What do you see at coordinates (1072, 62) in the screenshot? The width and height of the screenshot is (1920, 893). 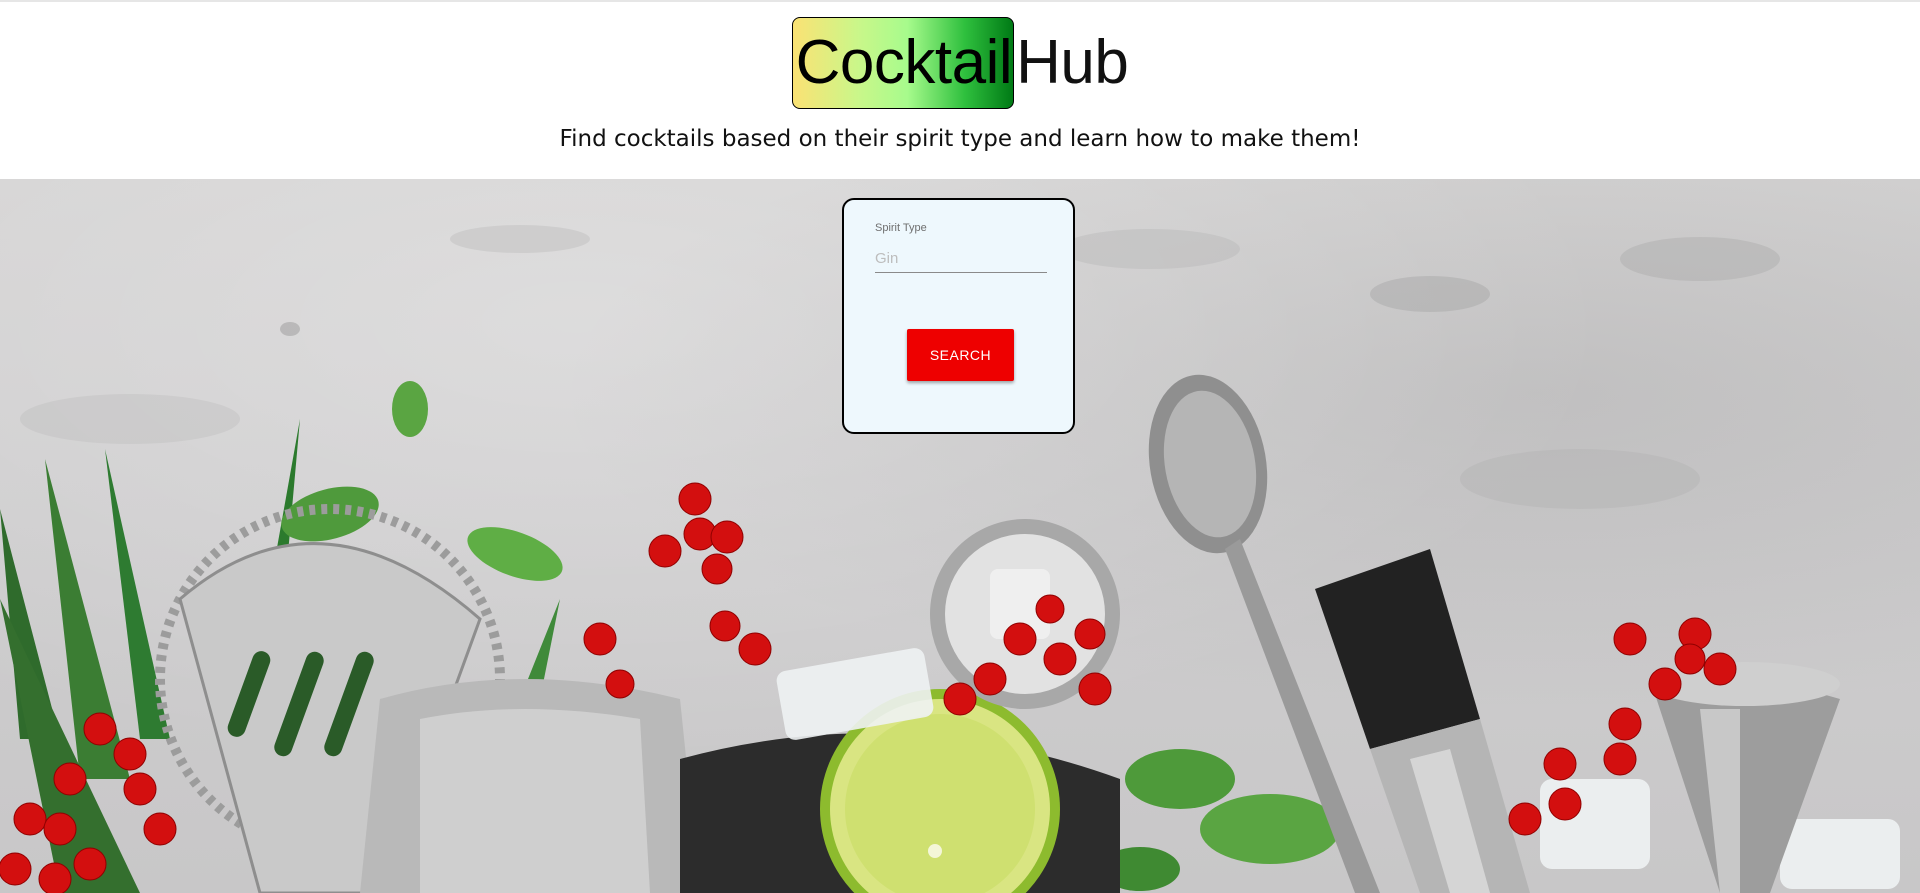 I see `logo-text-hub: Hub` at bounding box center [1072, 62].